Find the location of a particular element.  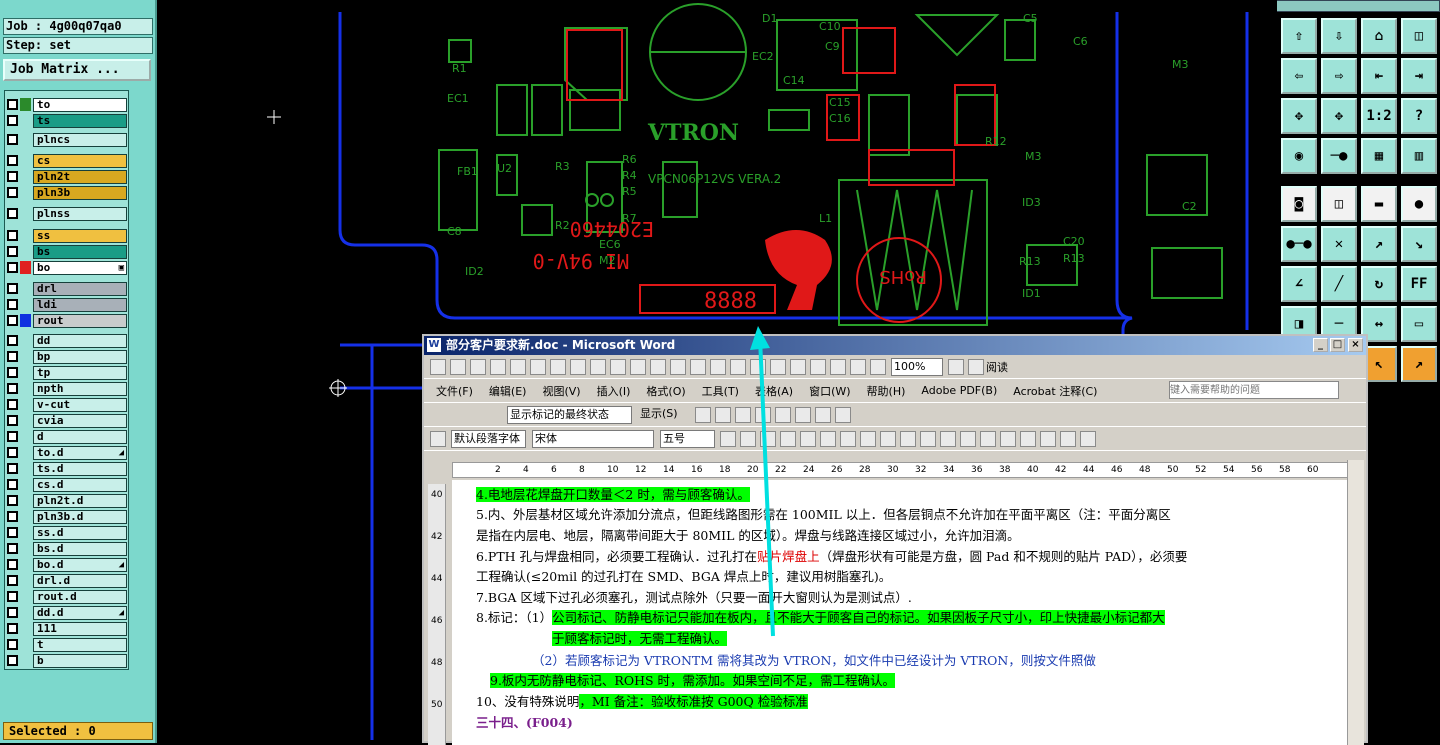

layer-row-dd.d: dd.d ◢ is located at coordinates (67, 612).